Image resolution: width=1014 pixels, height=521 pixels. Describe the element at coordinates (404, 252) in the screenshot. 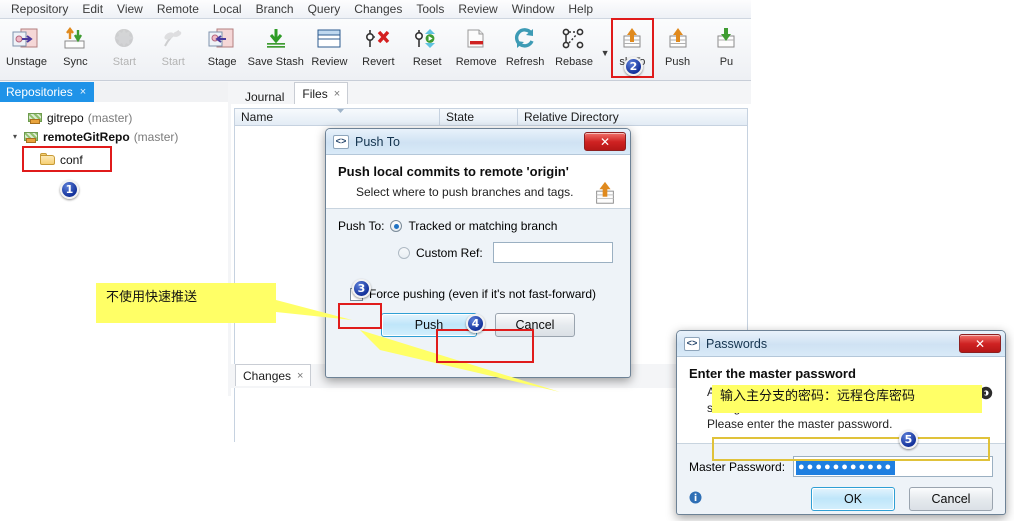

I see `radio-custom-ref` at that location.